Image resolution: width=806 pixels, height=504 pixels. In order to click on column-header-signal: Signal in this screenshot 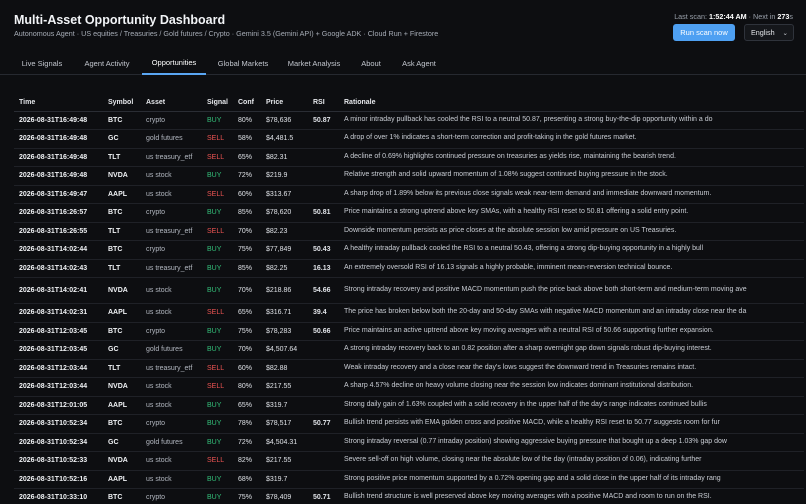, I will do `click(217, 103)`.